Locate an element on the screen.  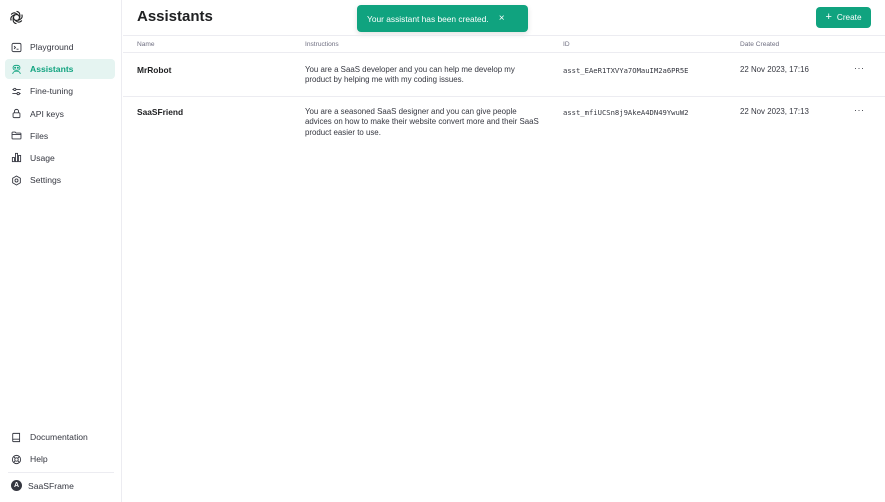
avatar: A is located at coordinates (16, 485).